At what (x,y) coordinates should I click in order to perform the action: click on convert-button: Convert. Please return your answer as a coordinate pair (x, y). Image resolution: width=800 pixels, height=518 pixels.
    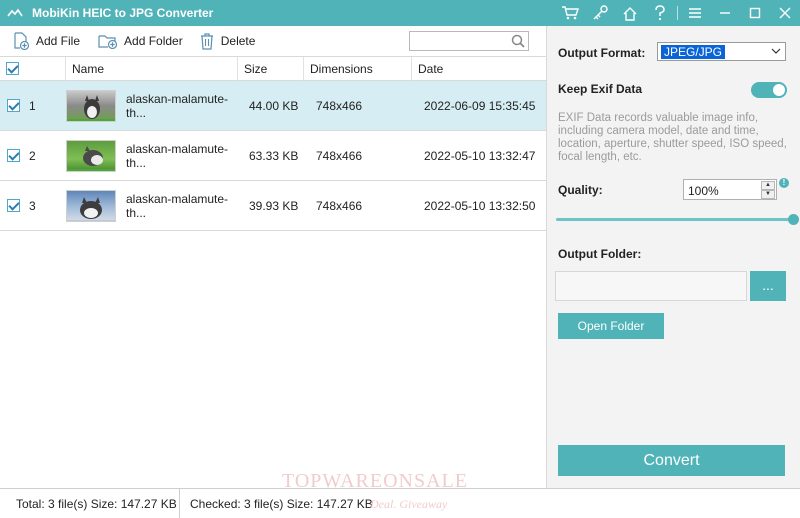
    Looking at the image, I should click on (671, 460).